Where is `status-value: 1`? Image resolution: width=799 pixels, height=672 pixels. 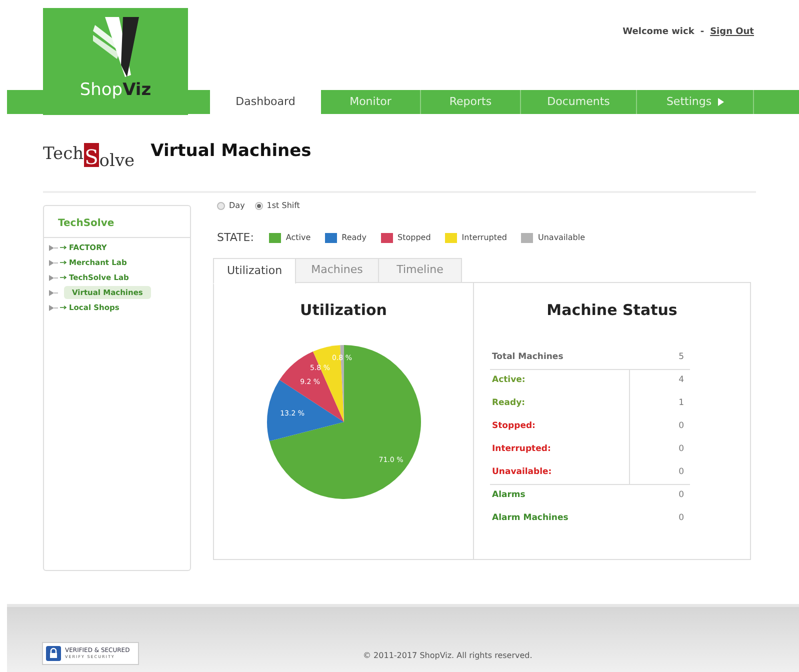
status-value: 1 is located at coordinates (681, 403).